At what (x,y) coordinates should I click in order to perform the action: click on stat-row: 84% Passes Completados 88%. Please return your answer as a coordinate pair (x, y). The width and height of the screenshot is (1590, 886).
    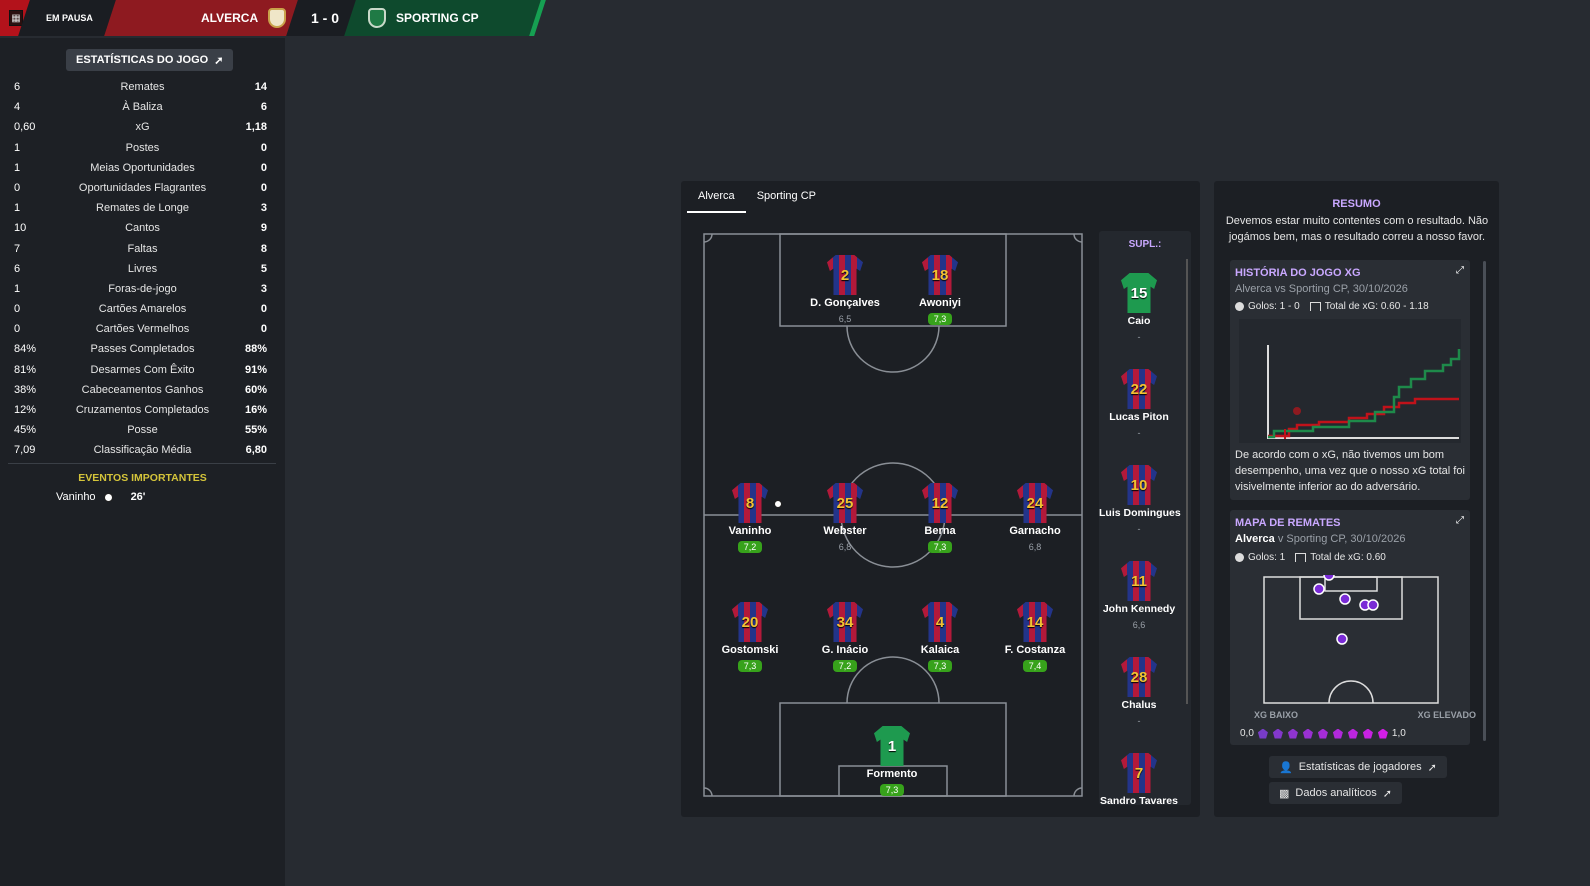
    Looking at the image, I should click on (142, 350).